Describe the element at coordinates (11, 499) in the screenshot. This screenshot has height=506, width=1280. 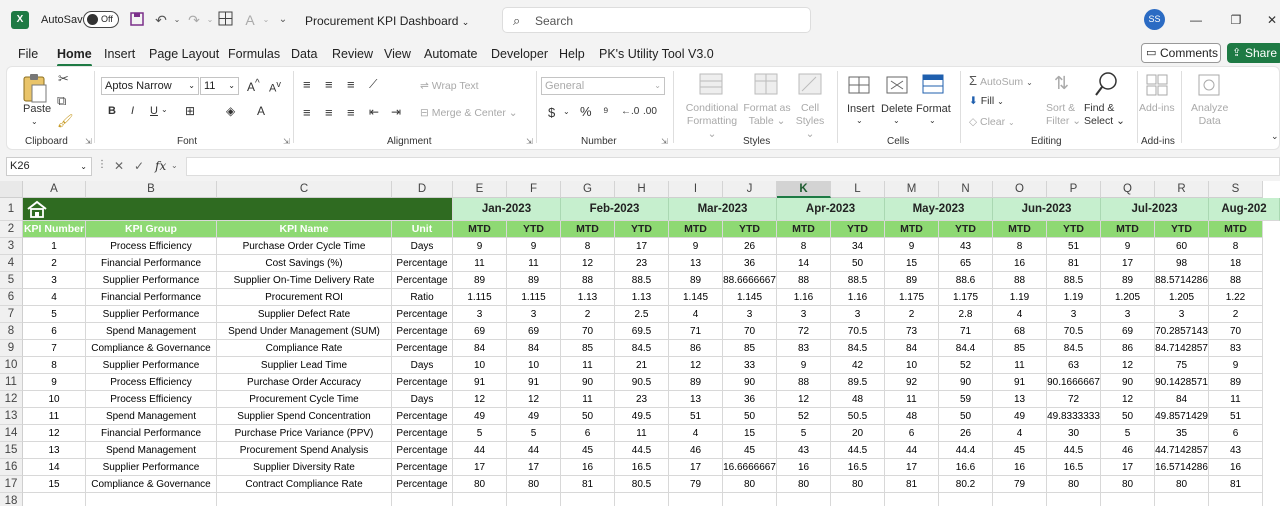
I see `row-header-18: 18` at that location.